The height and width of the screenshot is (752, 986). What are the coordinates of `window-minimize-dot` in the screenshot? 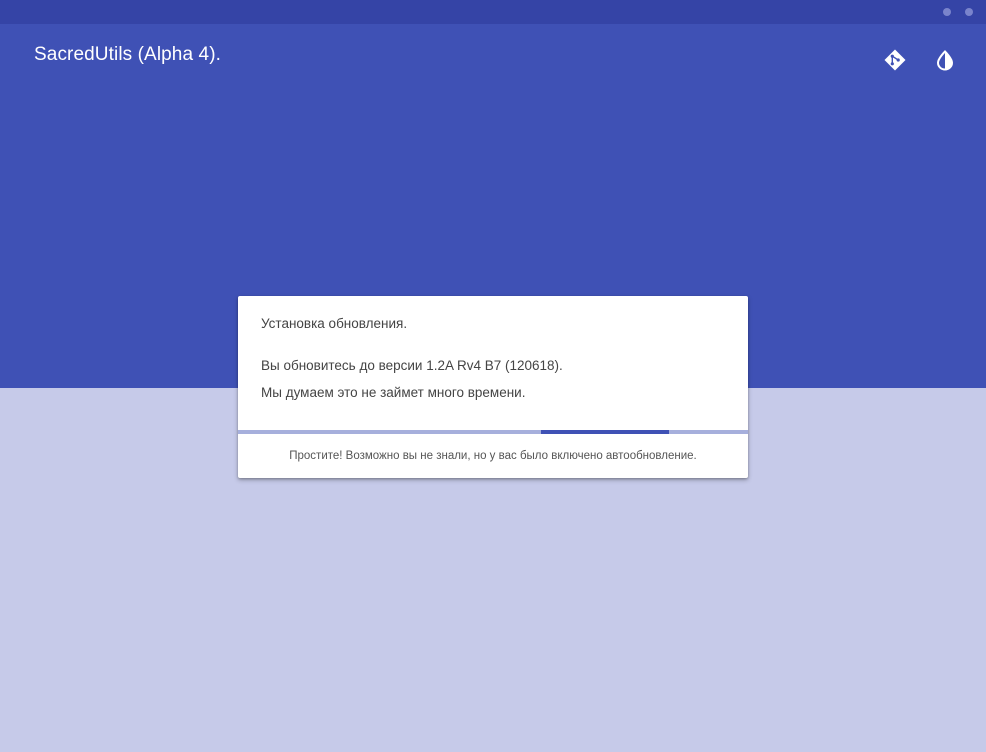 It's located at (947, 12).